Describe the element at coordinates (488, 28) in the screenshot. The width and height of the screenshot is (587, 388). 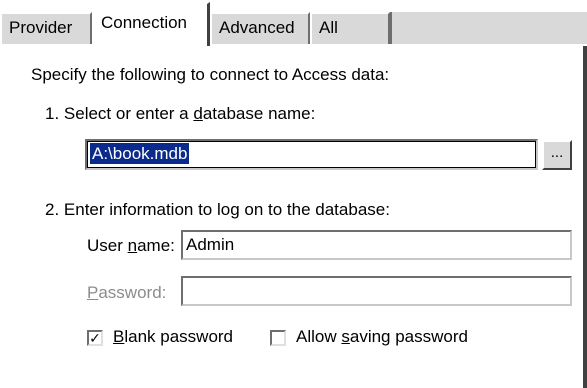
I see `tab-strip-fill` at that location.